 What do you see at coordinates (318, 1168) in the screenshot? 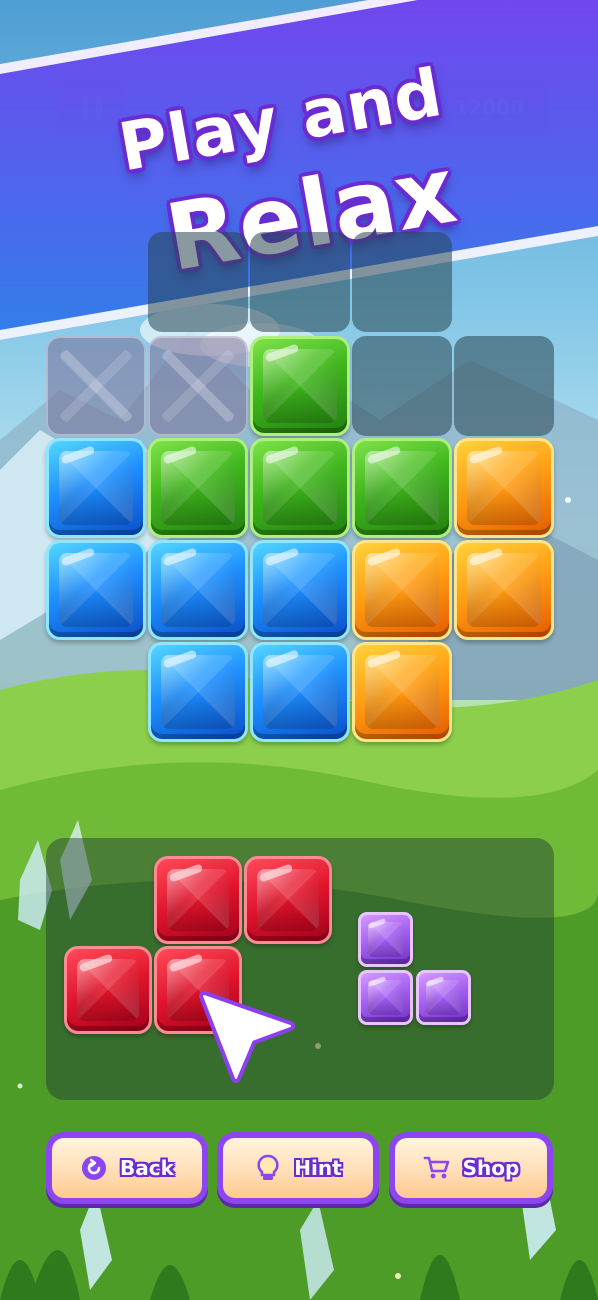
I see `hint-button-label: Hint` at bounding box center [318, 1168].